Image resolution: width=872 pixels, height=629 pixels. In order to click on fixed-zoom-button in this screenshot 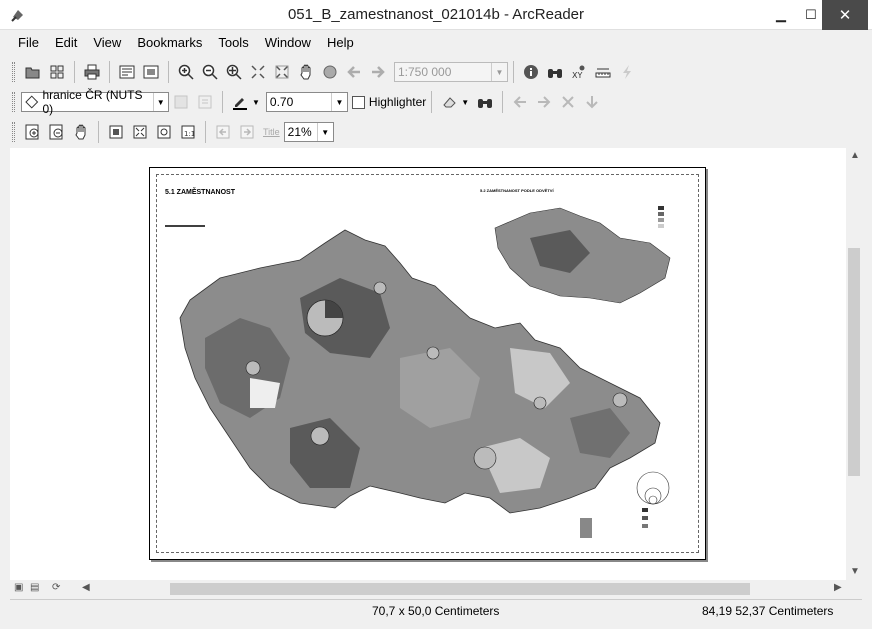, I will do `click(234, 72)`.